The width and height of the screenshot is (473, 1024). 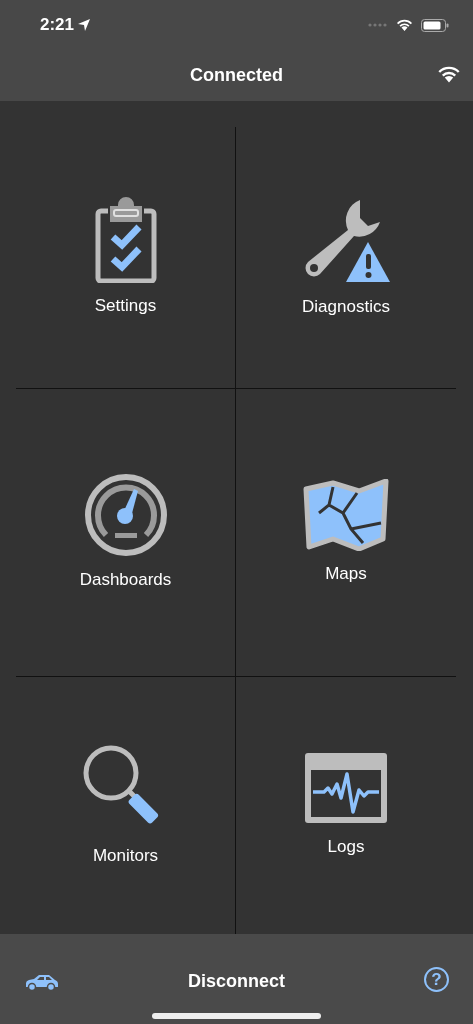 What do you see at coordinates (57, 25) in the screenshot?
I see `status-time: 2:21` at bounding box center [57, 25].